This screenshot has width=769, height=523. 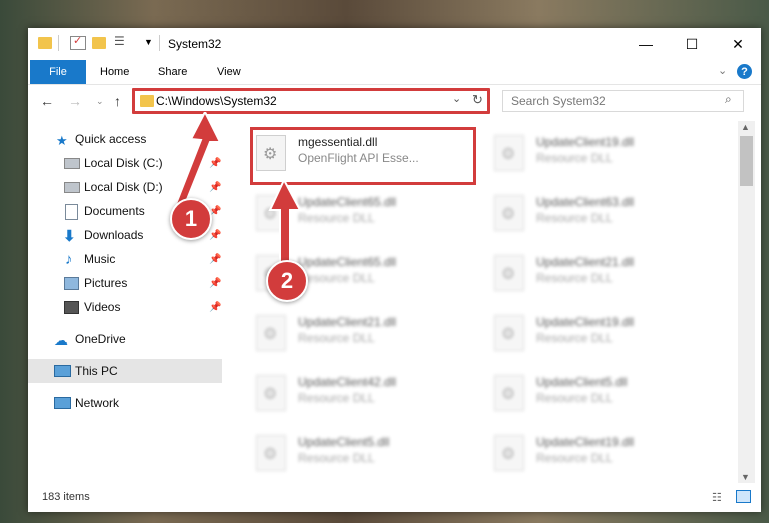 What do you see at coordinates (394, 72) in the screenshot?
I see `ribbon: File Home Share View ⌄ ?` at bounding box center [394, 72].